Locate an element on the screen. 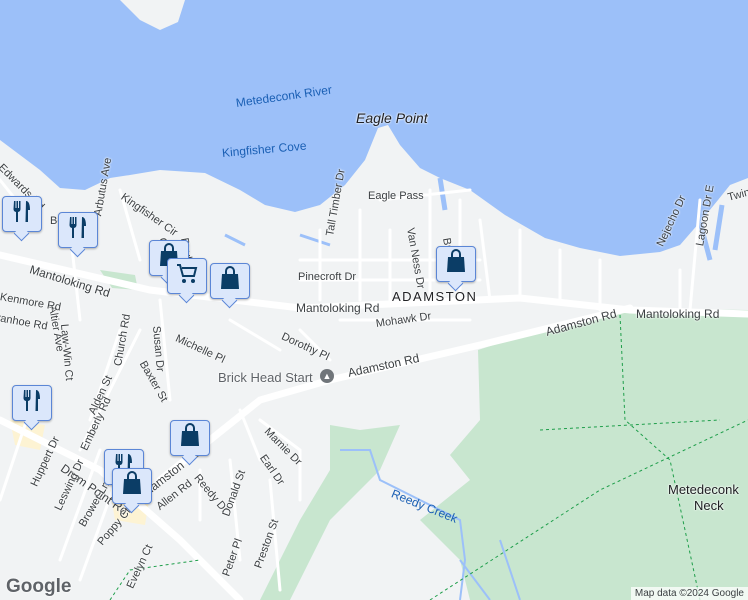  shopping-cart-icon is located at coordinates (187, 276).